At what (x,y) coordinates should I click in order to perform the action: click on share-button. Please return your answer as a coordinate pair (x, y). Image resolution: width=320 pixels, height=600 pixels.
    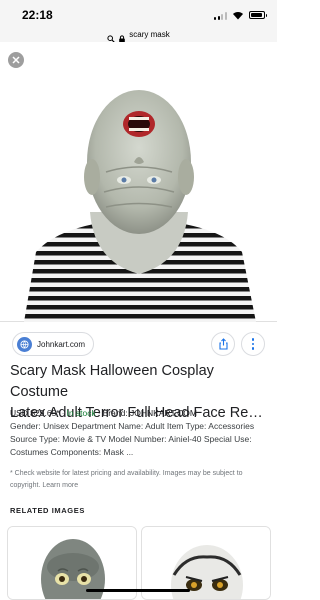
    Looking at the image, I should click on (223, 344).